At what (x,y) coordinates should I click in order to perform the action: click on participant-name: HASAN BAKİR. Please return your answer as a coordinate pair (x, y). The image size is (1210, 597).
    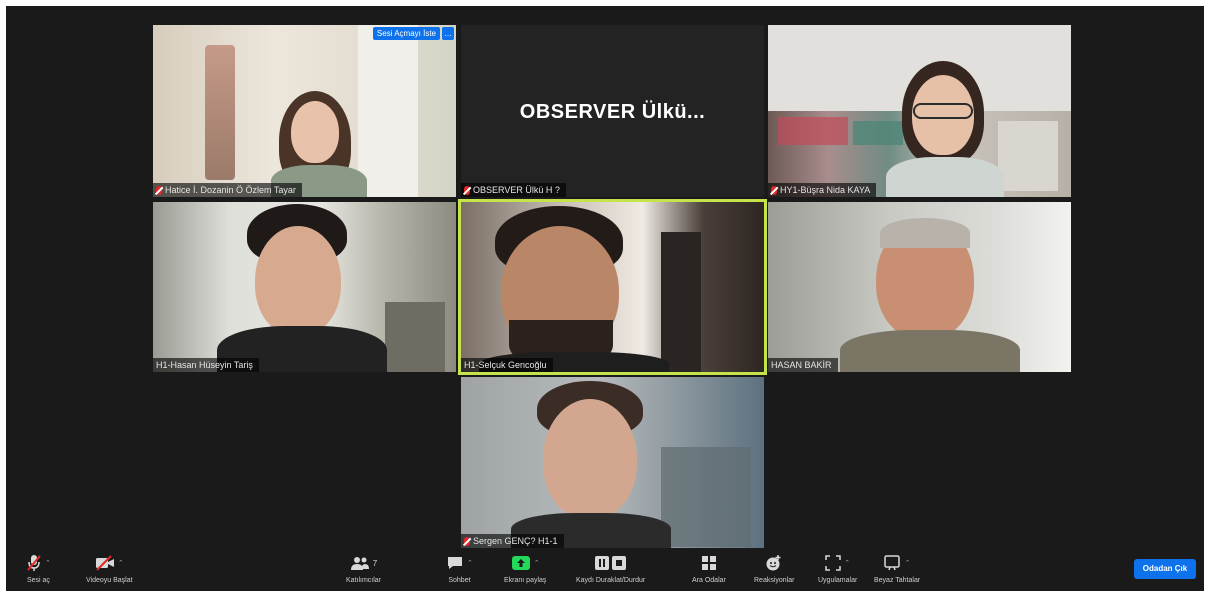
    Looking at the image, I should click on (801, 365).